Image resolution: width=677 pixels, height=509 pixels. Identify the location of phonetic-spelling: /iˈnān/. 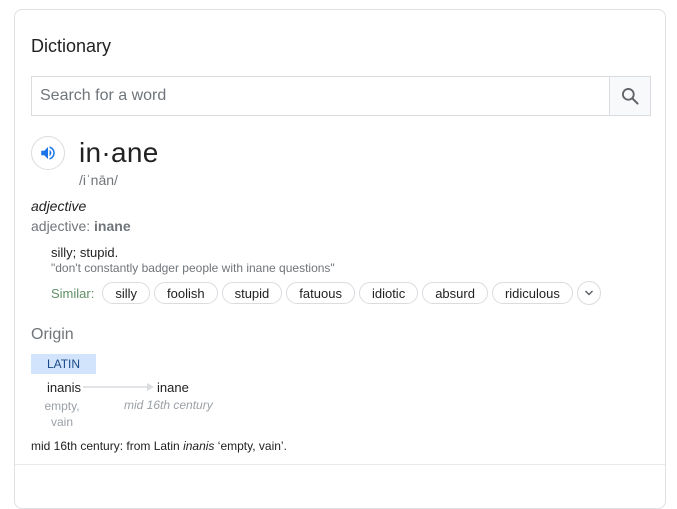
(98, 180).